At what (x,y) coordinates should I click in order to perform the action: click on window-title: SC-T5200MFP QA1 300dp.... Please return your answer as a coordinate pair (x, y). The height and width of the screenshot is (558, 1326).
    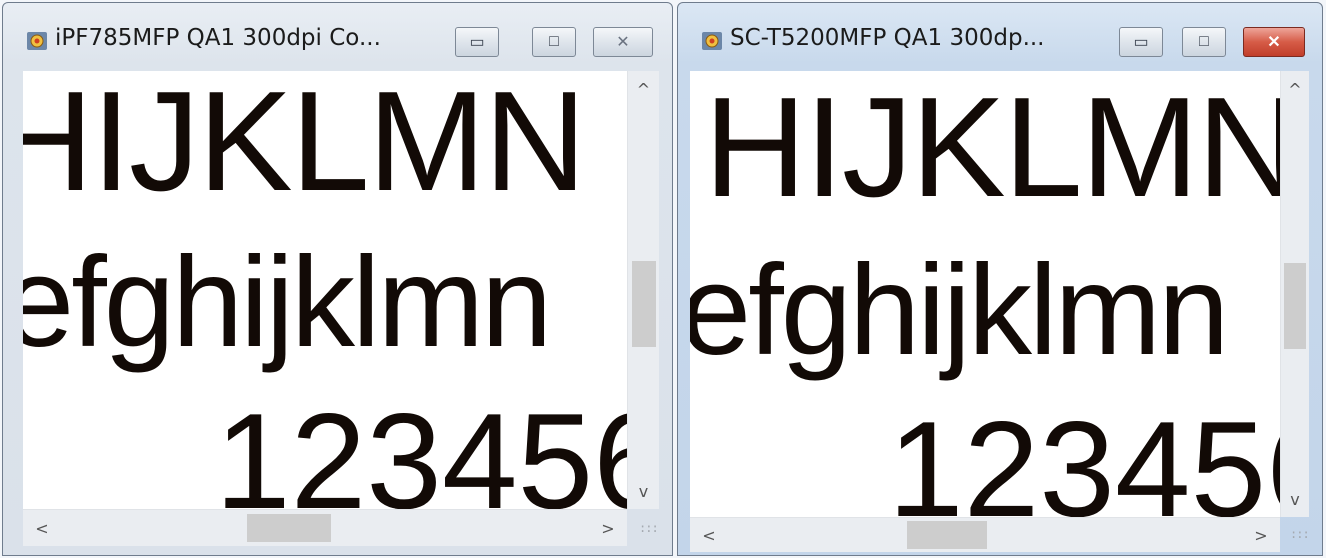
    Looking at the image, I should click on (887, 38).